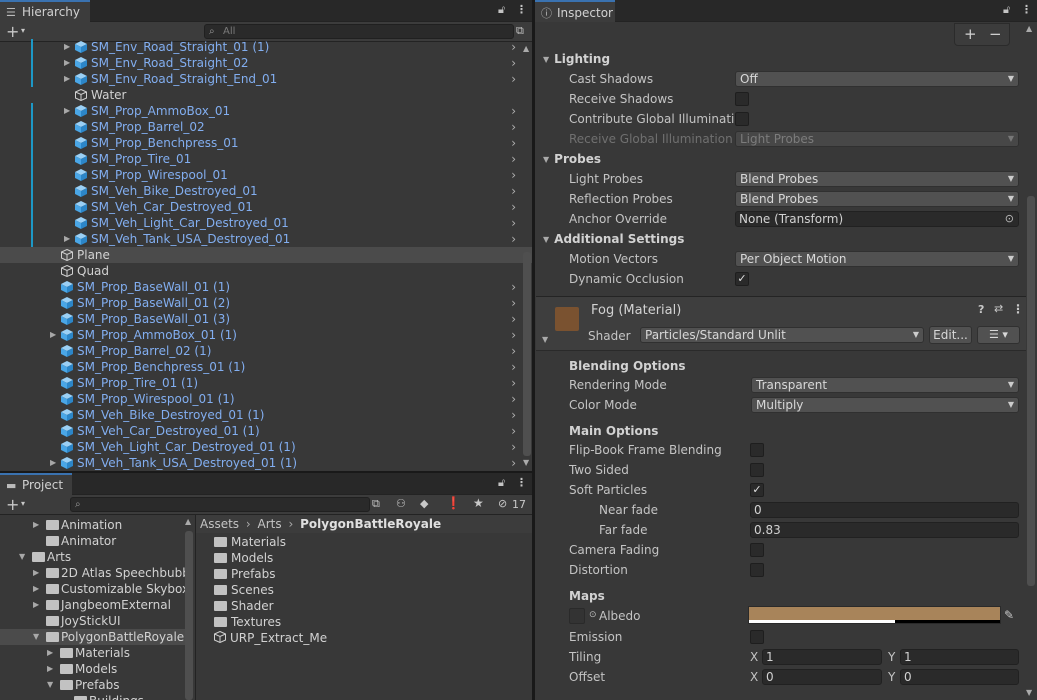 Image resolution: width=1037 pixels, height=700 pixels. Describe the element at coordinates (885, 385) in the screenshot. I see `rendering-mode-dropdown: Transparent ▼` at that location.